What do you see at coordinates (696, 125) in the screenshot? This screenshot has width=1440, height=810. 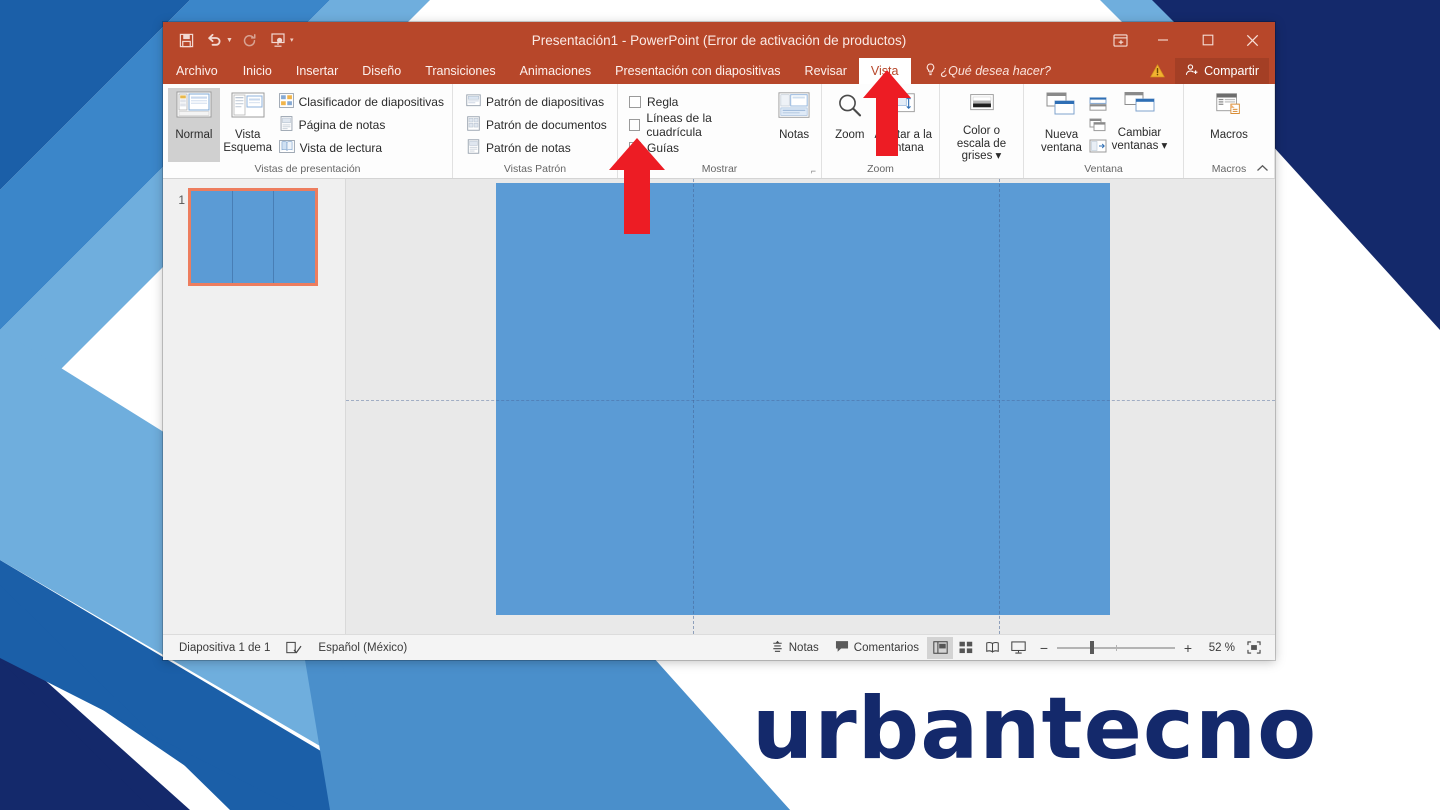 I see `checkbox-lineas-de-la-cuadricula: Líneas de la cuadrícula` at bounding box center [696, 125].